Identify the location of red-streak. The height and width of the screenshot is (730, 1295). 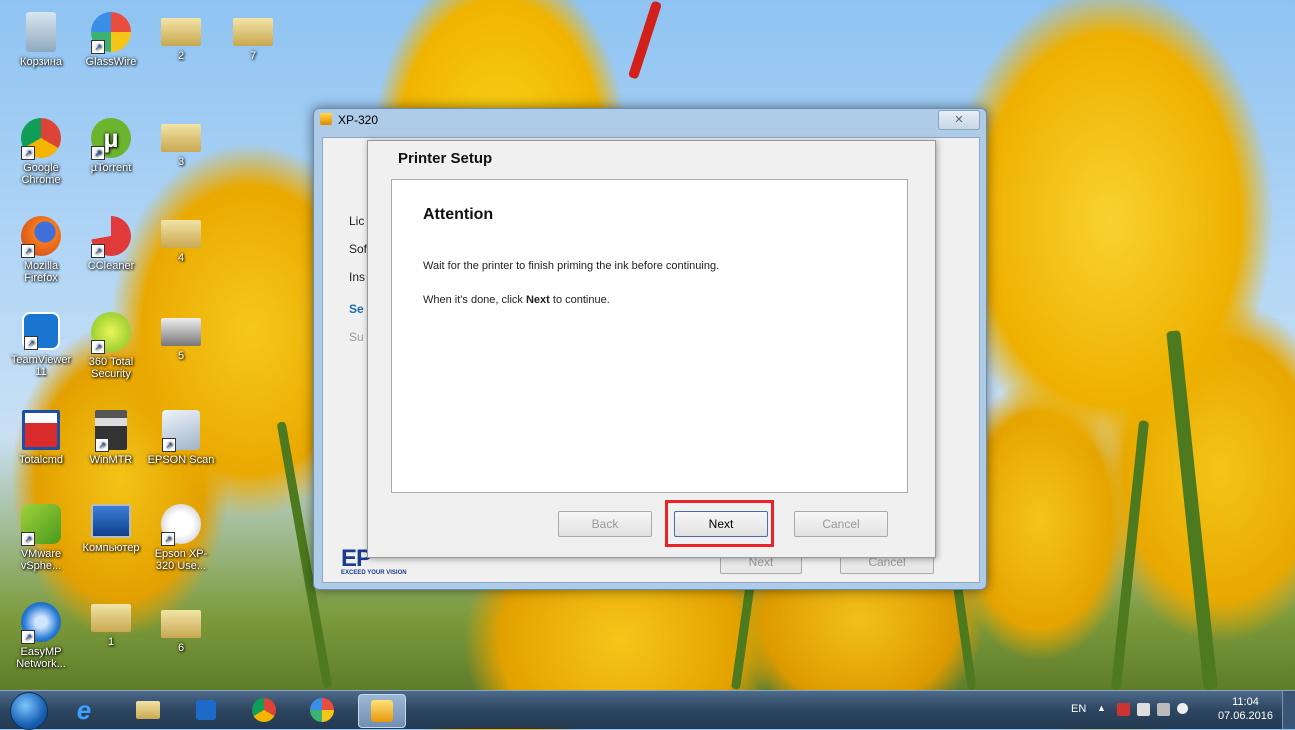
(645, 40).